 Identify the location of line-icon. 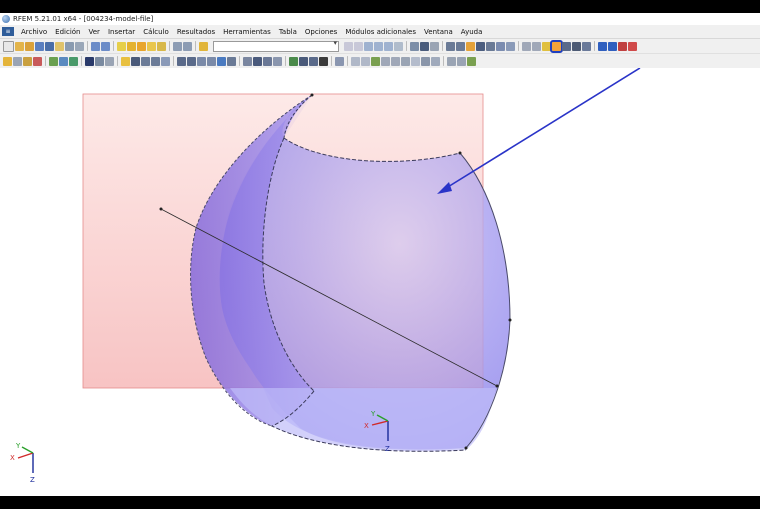
(17, 61).